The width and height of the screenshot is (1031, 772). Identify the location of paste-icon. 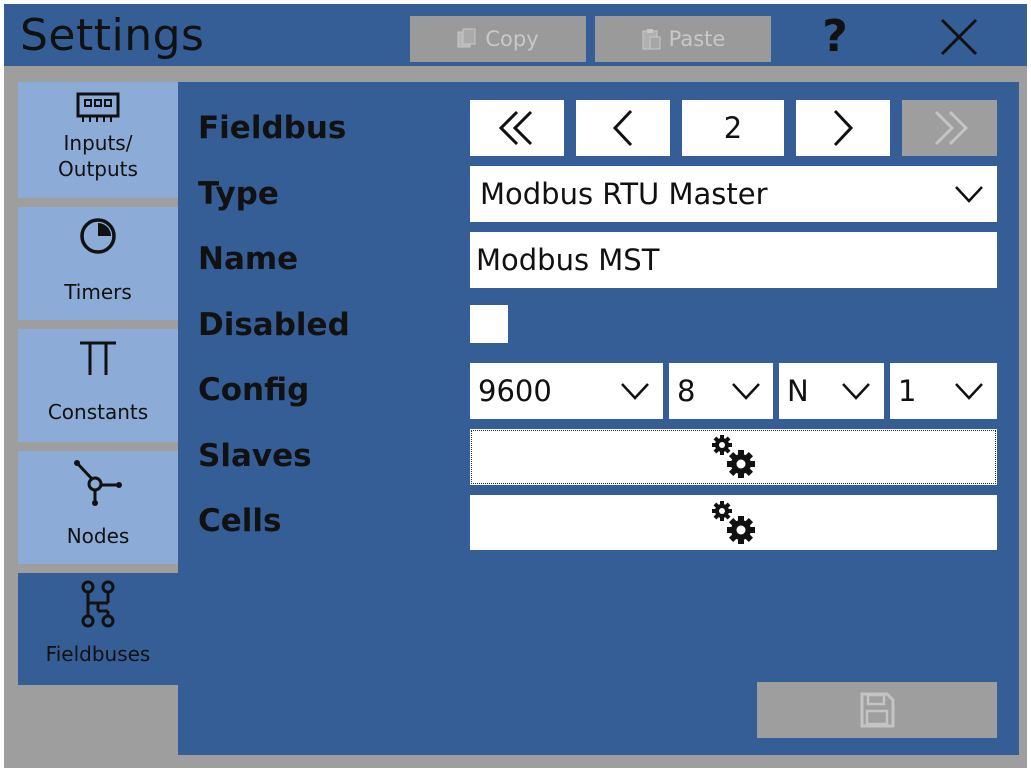
(651, 39).